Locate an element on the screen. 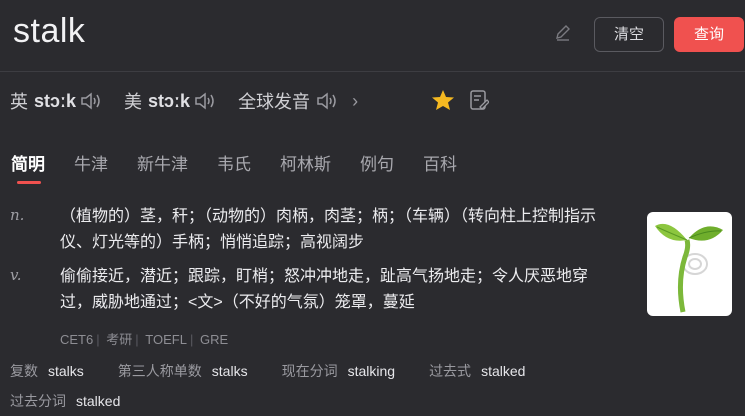 The image size is (745, 416). form-third-person: 第三人称单数 stalks is located at coordinates (183, 371).